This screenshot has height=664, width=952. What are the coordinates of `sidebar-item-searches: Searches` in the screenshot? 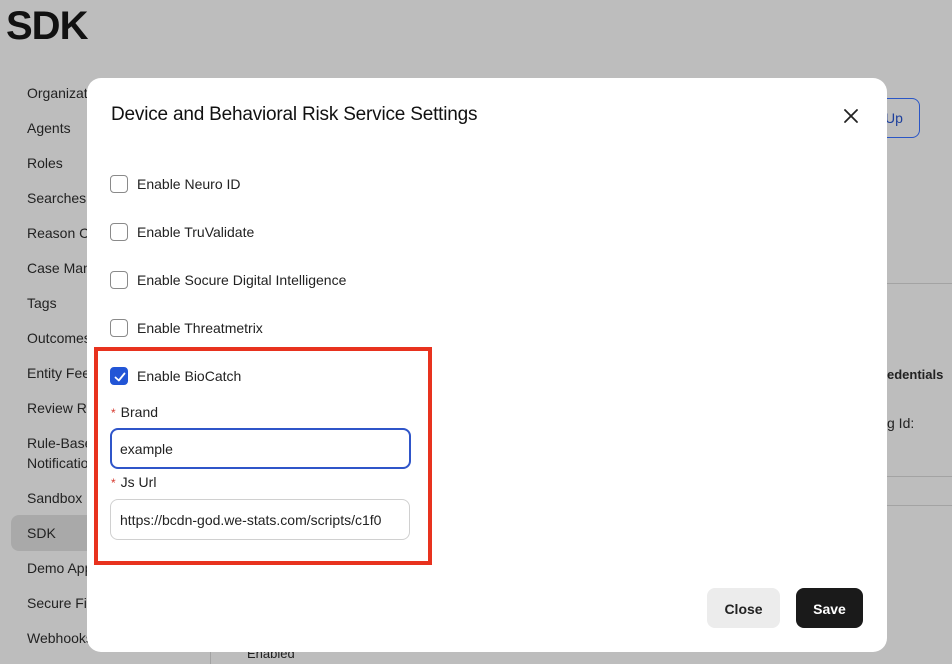 It's located at (56, 198).